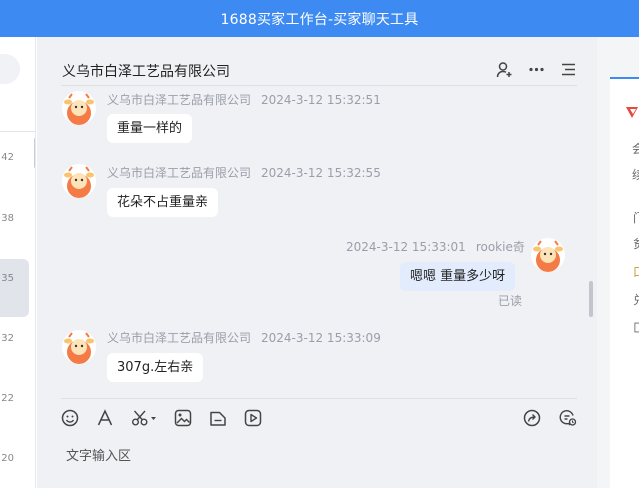  Describe the element at coordinates (98, 454) in the screenshot. I see `message-input: 文字输入区` at that location.